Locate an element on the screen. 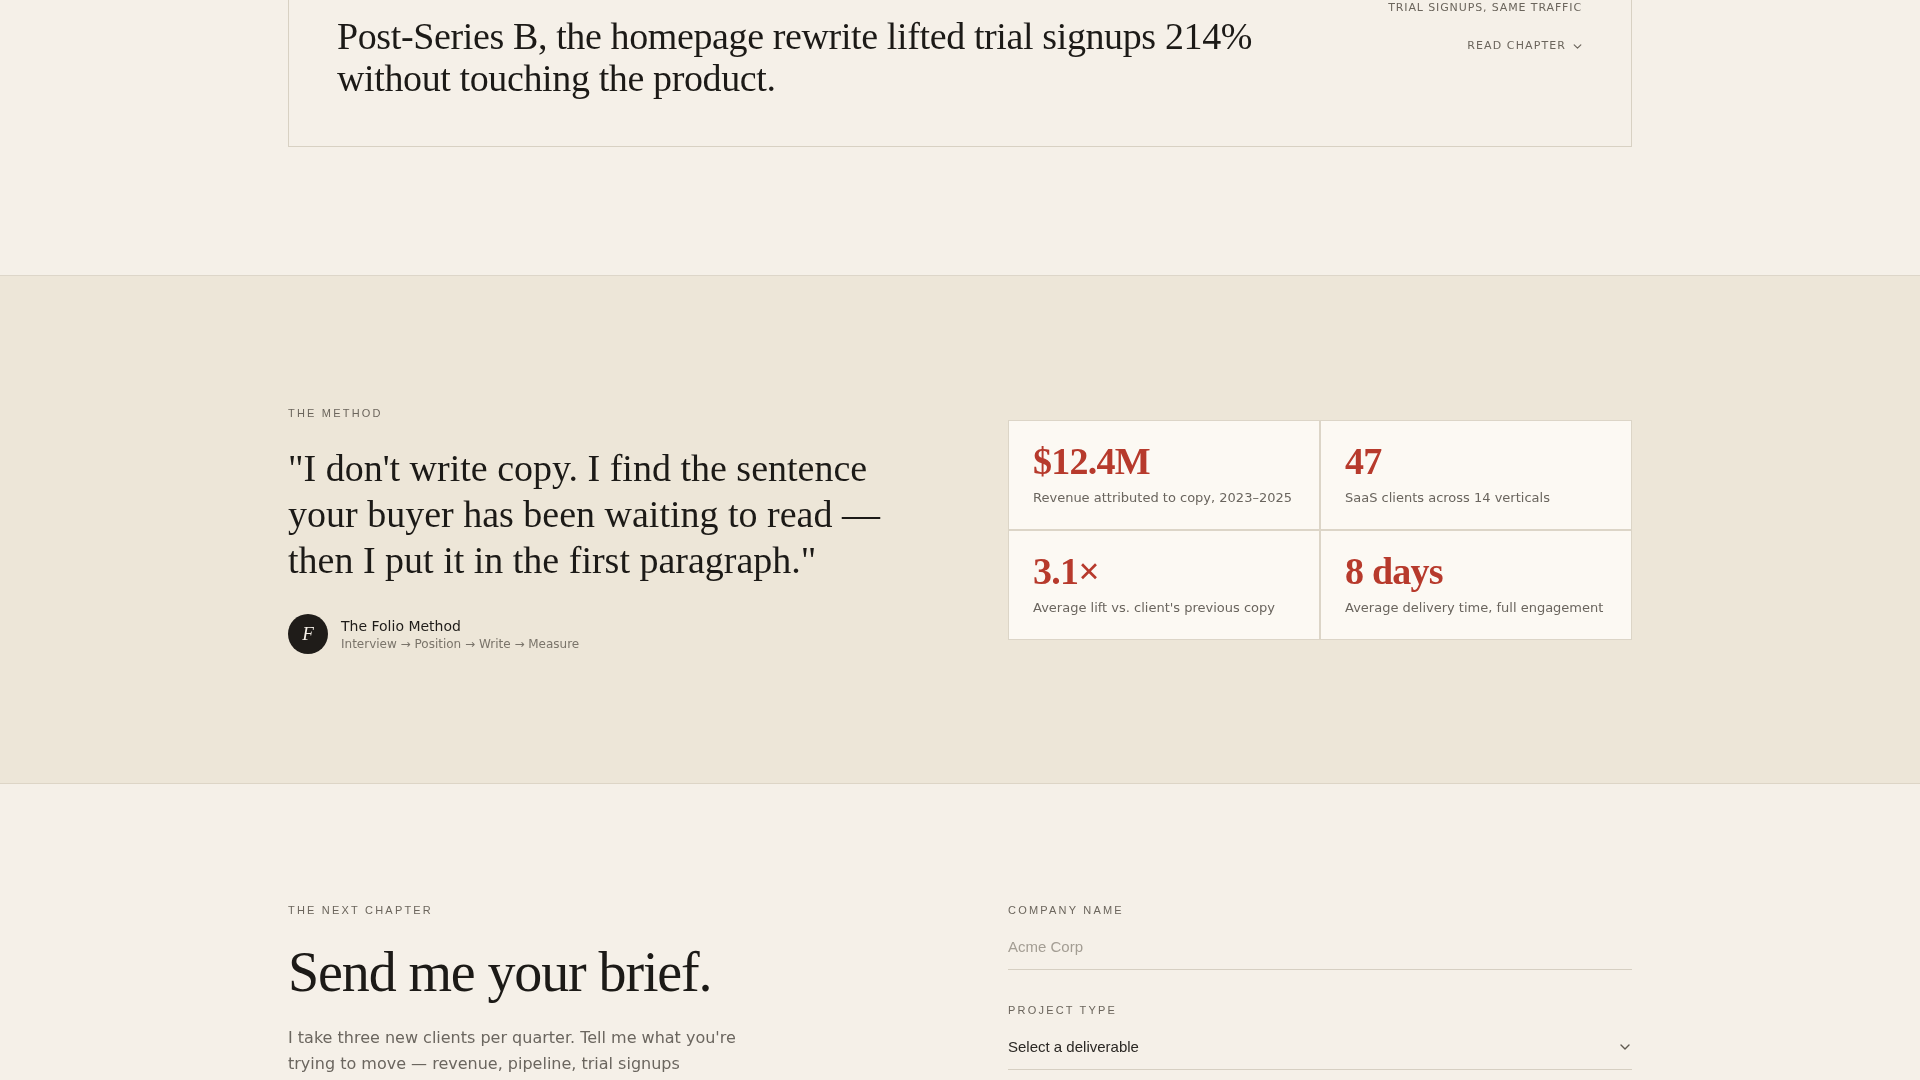 This screenshot has height=1080, width=1920. select-field: Select a deliverable is located at coordinates (1320, 1049).